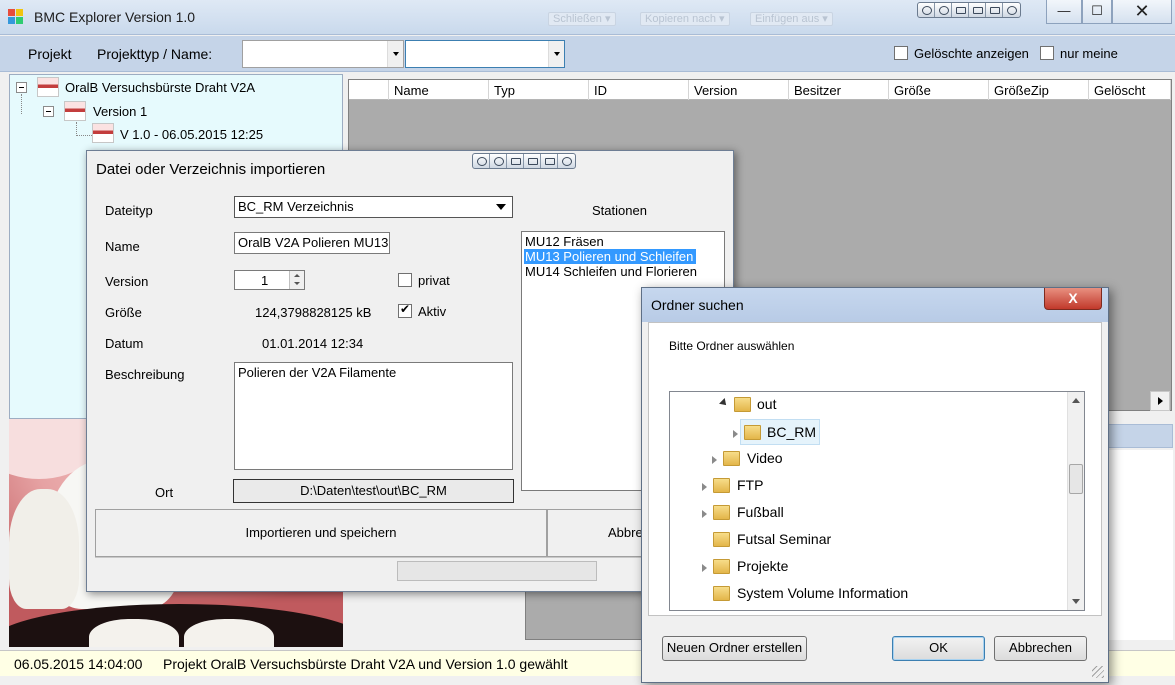 The width and height of the screenshot is (1175, 685). What do you see at coordinates (269, 280) in the screenshot?
I see `version-stepper: 1` at bounding box center [269, 280].